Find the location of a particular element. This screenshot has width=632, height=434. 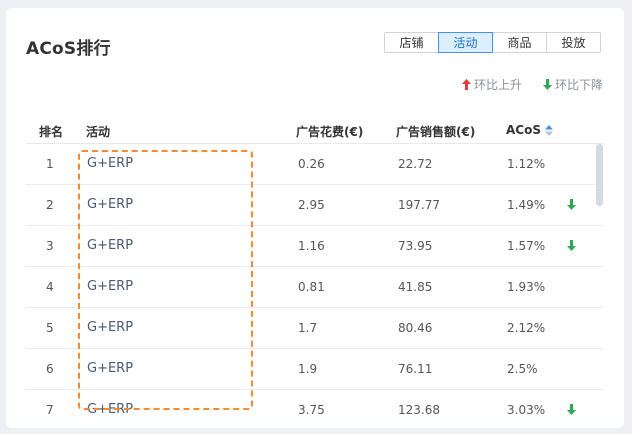

table-header: 排名 活动 广告花费(€) 广告销售额(€) ACoS is located at coordinates (315, 130).